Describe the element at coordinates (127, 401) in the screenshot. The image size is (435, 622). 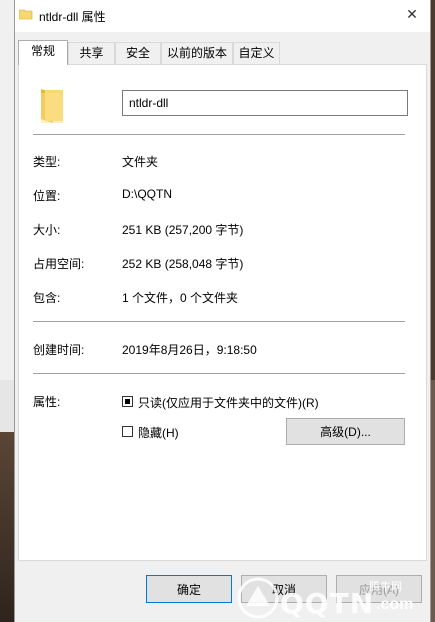
I see `readonly-checkbox` at that location.